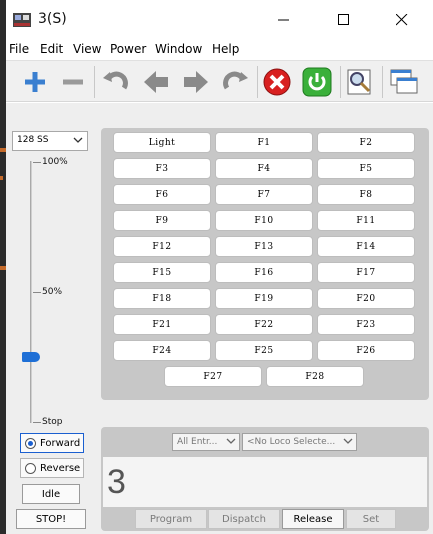 The width and height of the screenshot is (433, 534). Describe the element at coordinates (162, 246) in the screenshot. I see `function-button-f12: F12` at that location.